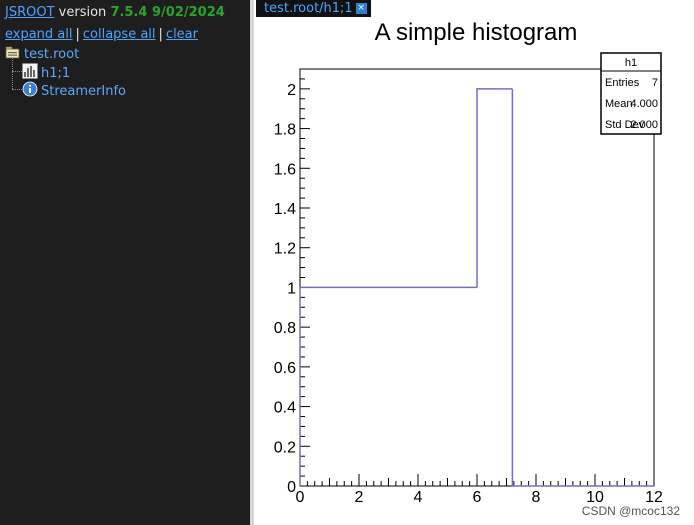  Describe the element at coordinates (631, 93) in the screenshot. I see `stats-box: h1Entries 7Mean4.000Std Dev2.000` at that location.